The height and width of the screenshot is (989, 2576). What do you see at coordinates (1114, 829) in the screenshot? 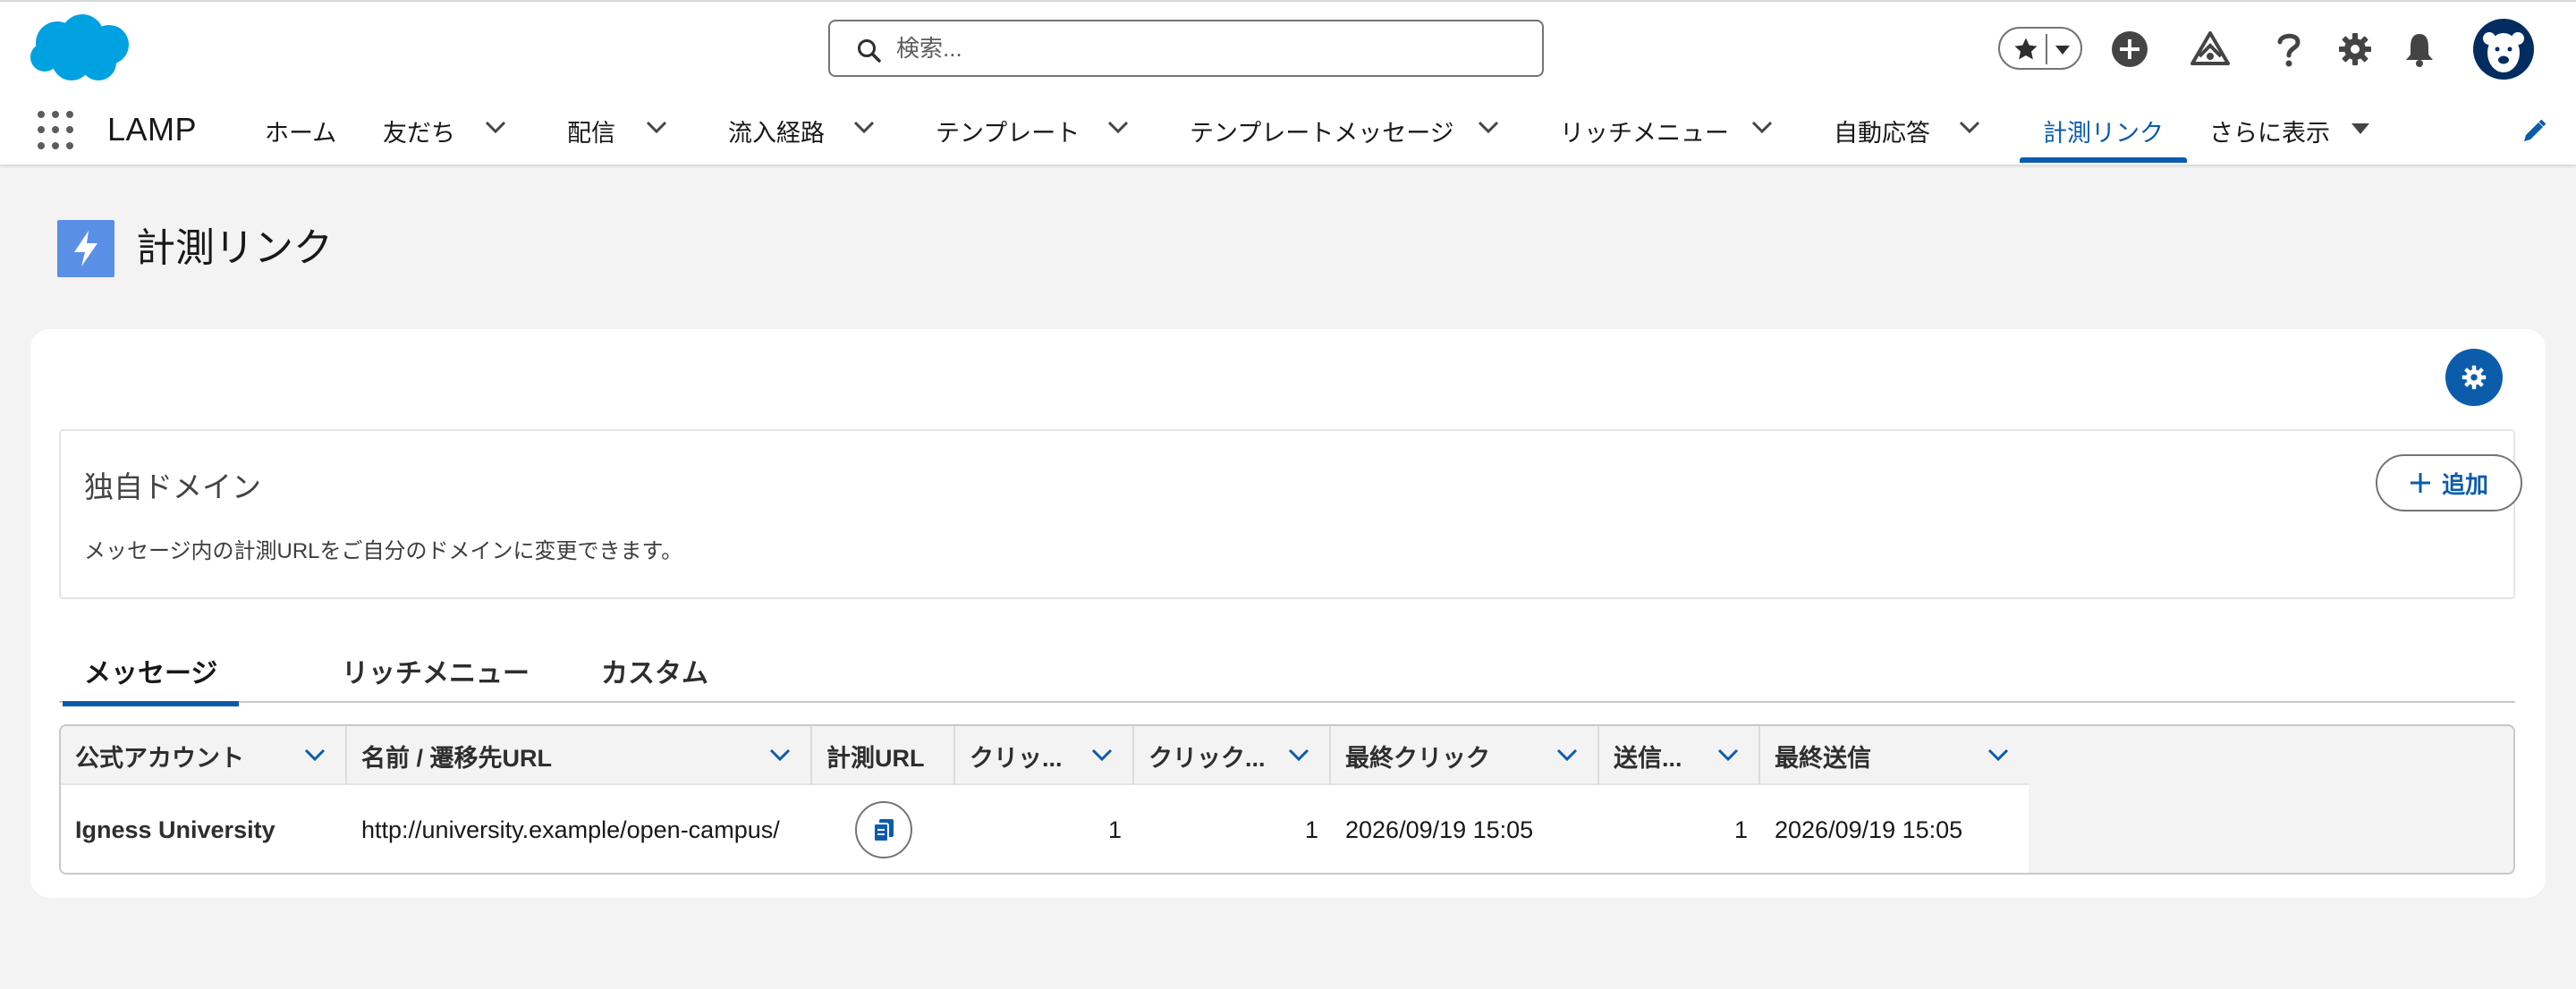
I see `cell-clicks: 1` at bounding box center [1114, 829].